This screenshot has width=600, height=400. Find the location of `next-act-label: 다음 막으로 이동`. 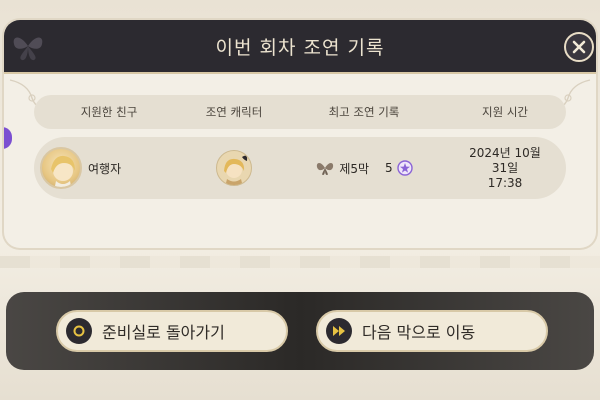

next-act-label: 다음 막으로 이동 is located at coordinates (419, 332).